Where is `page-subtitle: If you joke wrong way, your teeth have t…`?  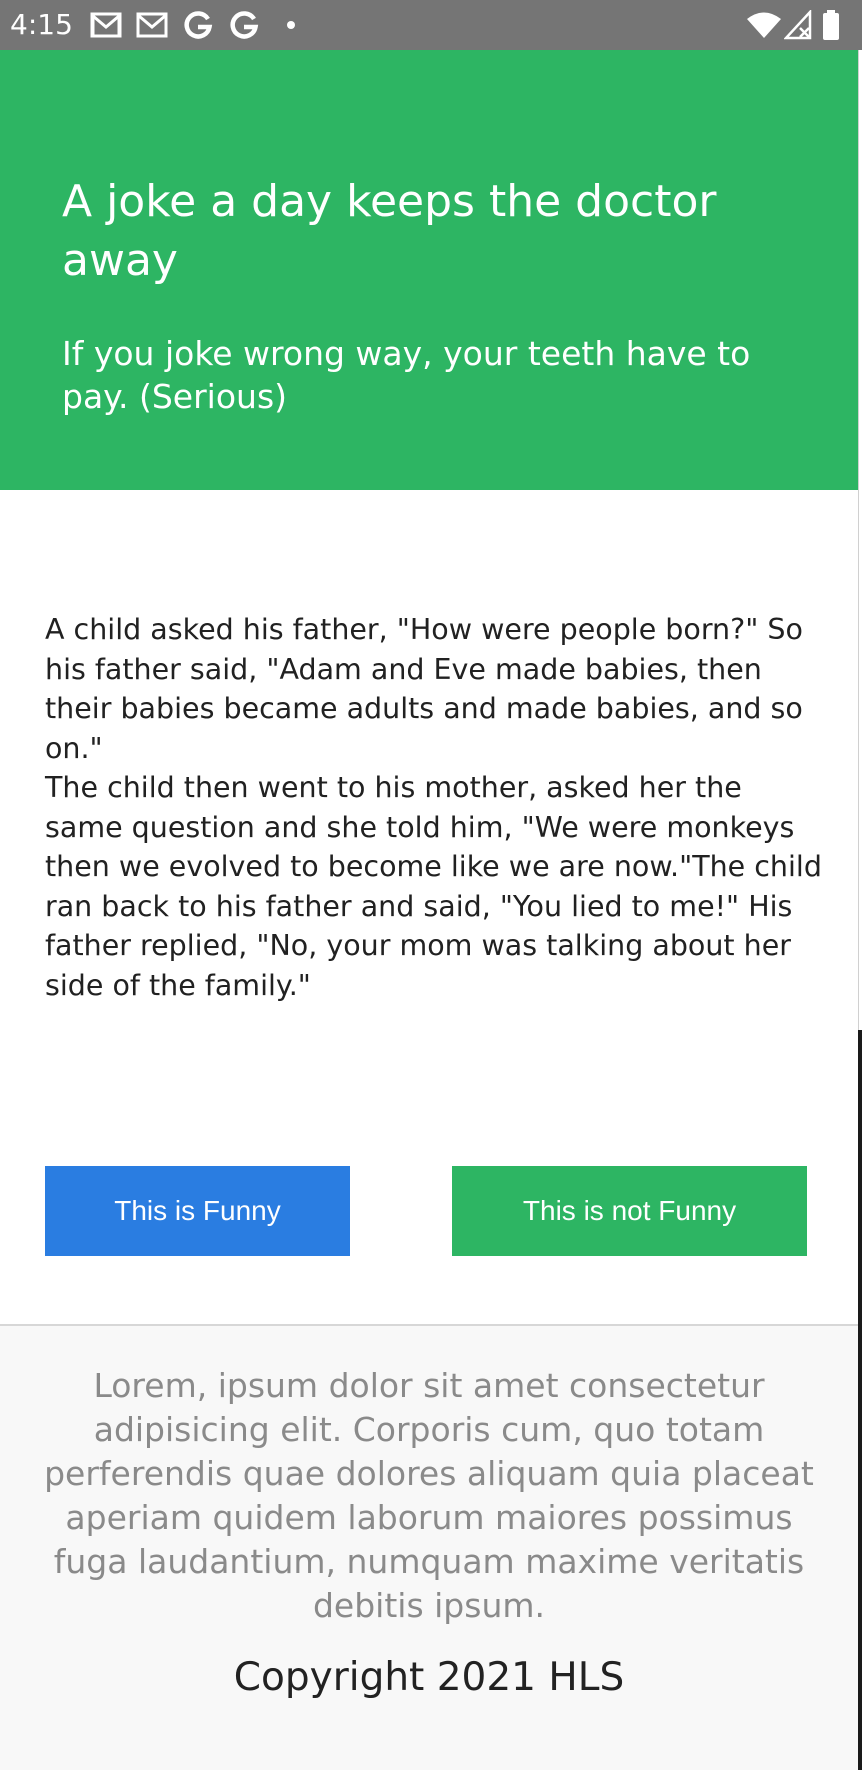 page-subtitle: If you joke wrong way, your teeth have t… is located at coordinates (406, 375).